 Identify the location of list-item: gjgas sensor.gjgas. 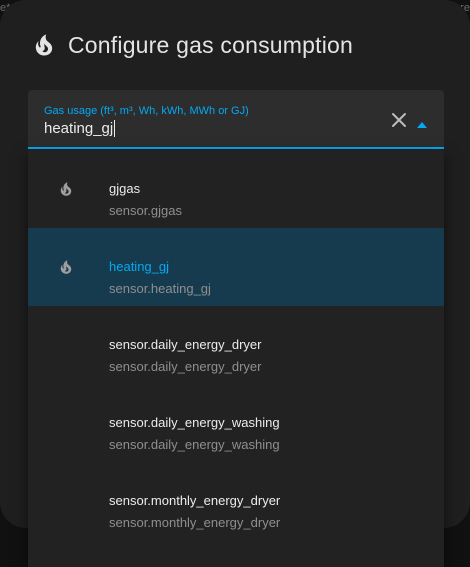
(236, 189).